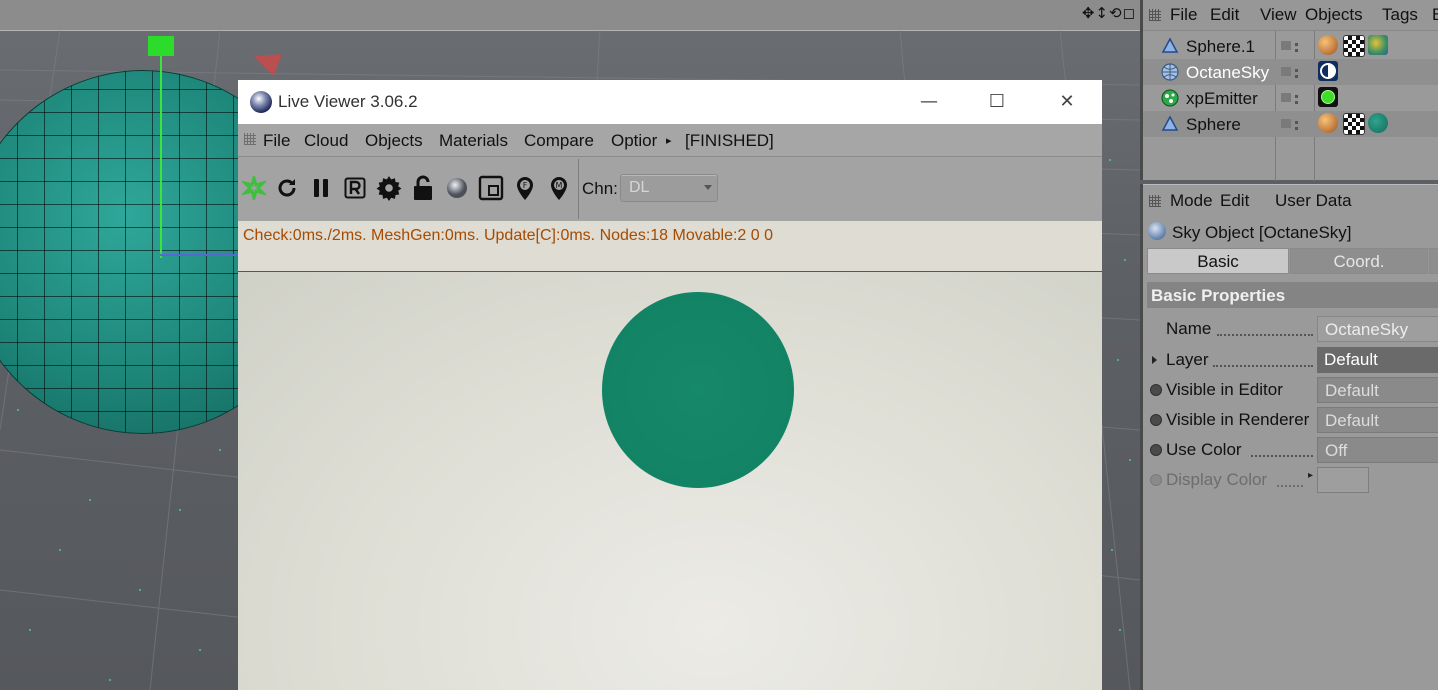  Describe the element at coordinates (254, 188) in the screenshot. I see `octane-logo-icon` at that location.